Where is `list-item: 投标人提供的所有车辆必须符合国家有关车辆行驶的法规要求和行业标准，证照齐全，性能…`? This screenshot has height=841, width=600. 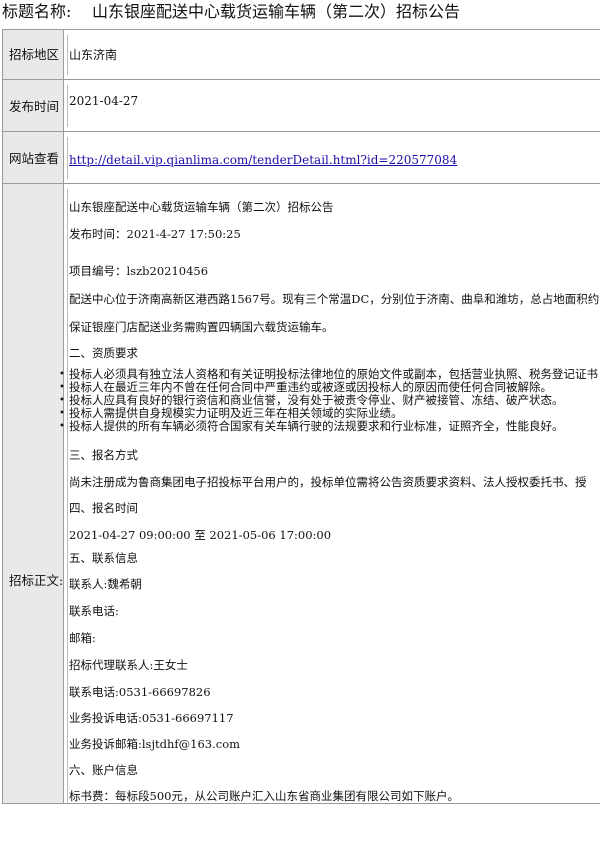 list-item: 投标人提供的所有车辆必须符合国家有关车辆行驶的法规要求和行业标准，证照齐全，性能… is located at coordinates (328, 427).